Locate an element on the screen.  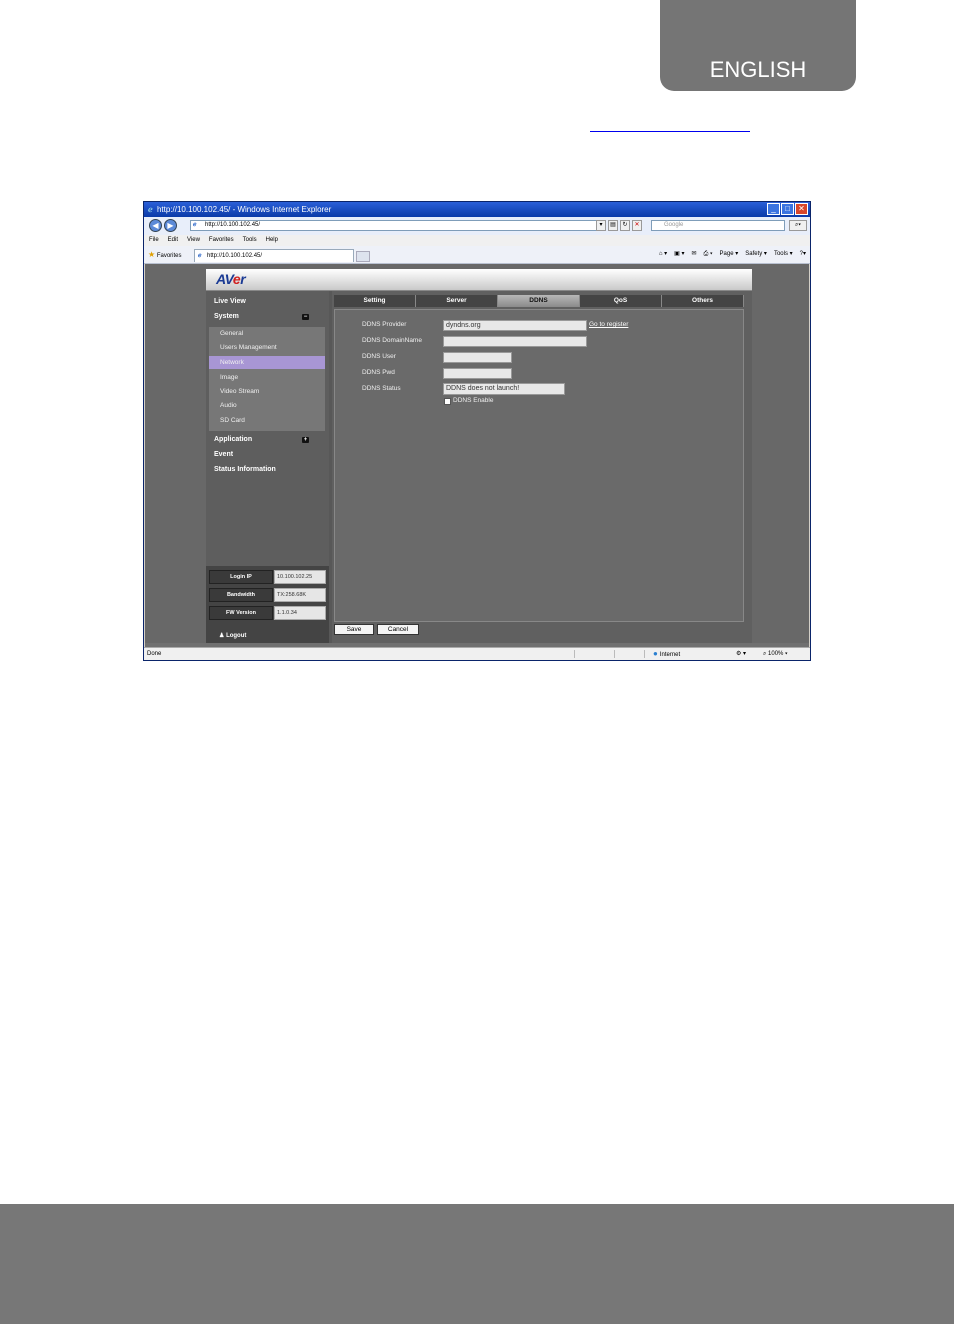
tab-ddns: DDNS is located at coordinates (539, 301).